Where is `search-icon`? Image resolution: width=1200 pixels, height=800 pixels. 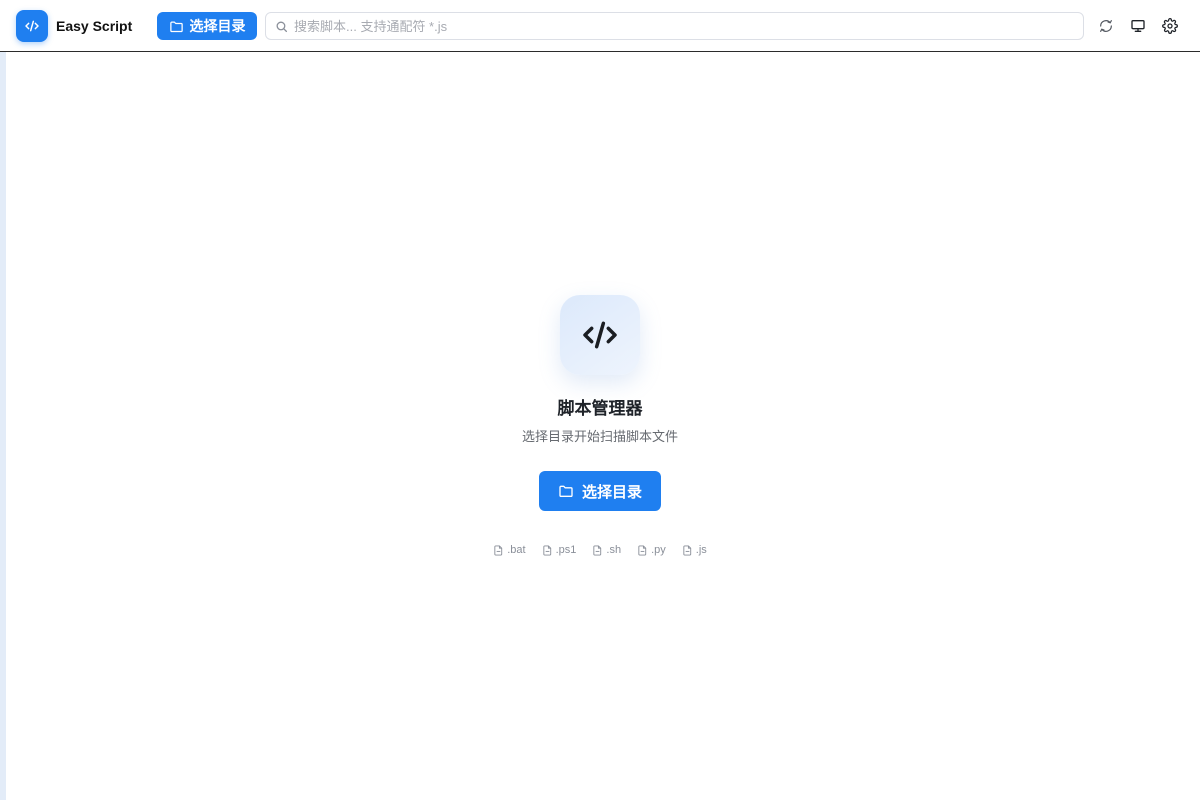 search-icon is located at coordinates (282, 26).